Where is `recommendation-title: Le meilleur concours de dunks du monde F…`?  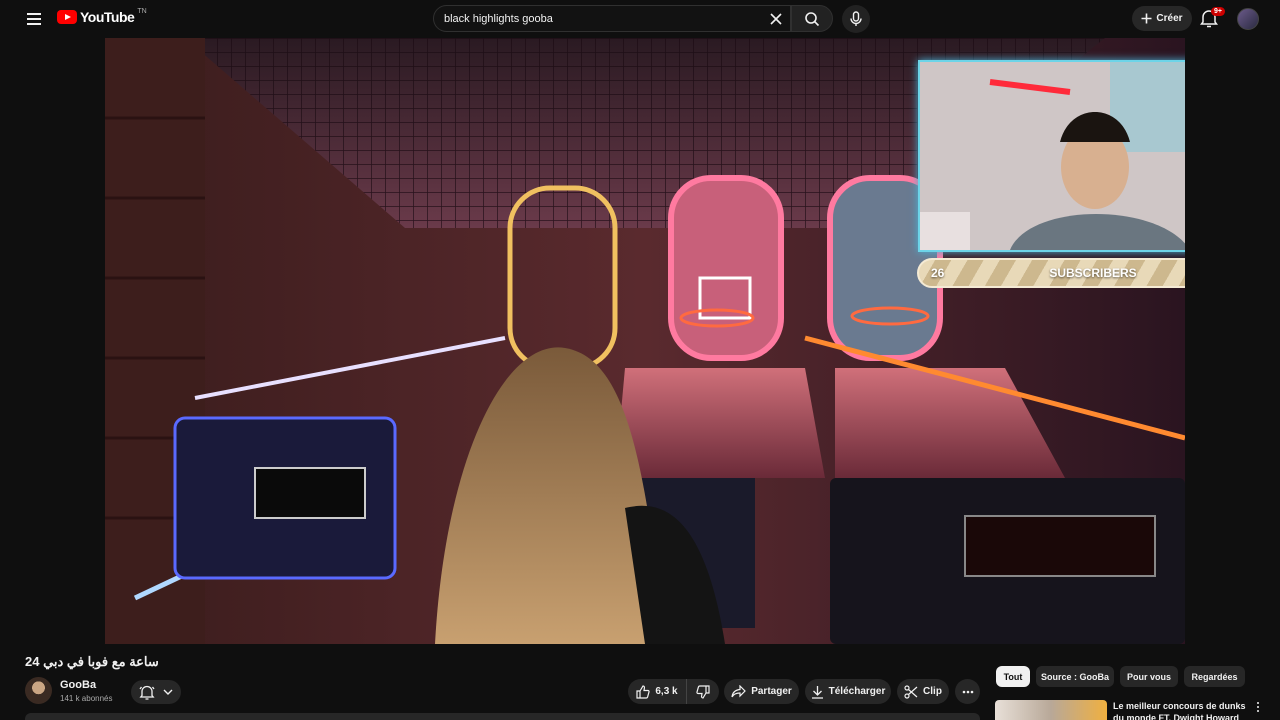 recommendation-title: Le meilleur concours de dunks du monde F… is located at coordinates (1180, 710).